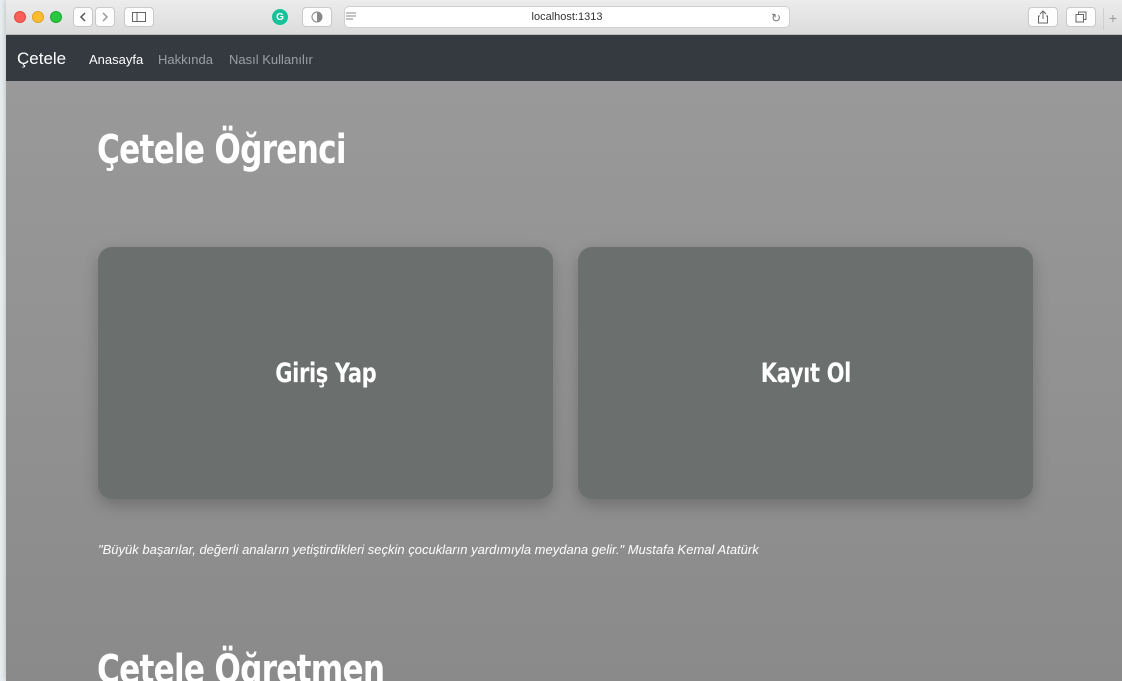 The height and width of the screenshot is (681, 1122). I want to click on browser-toolbar: G localhost:1313 ↻ +, so click(564, 17).